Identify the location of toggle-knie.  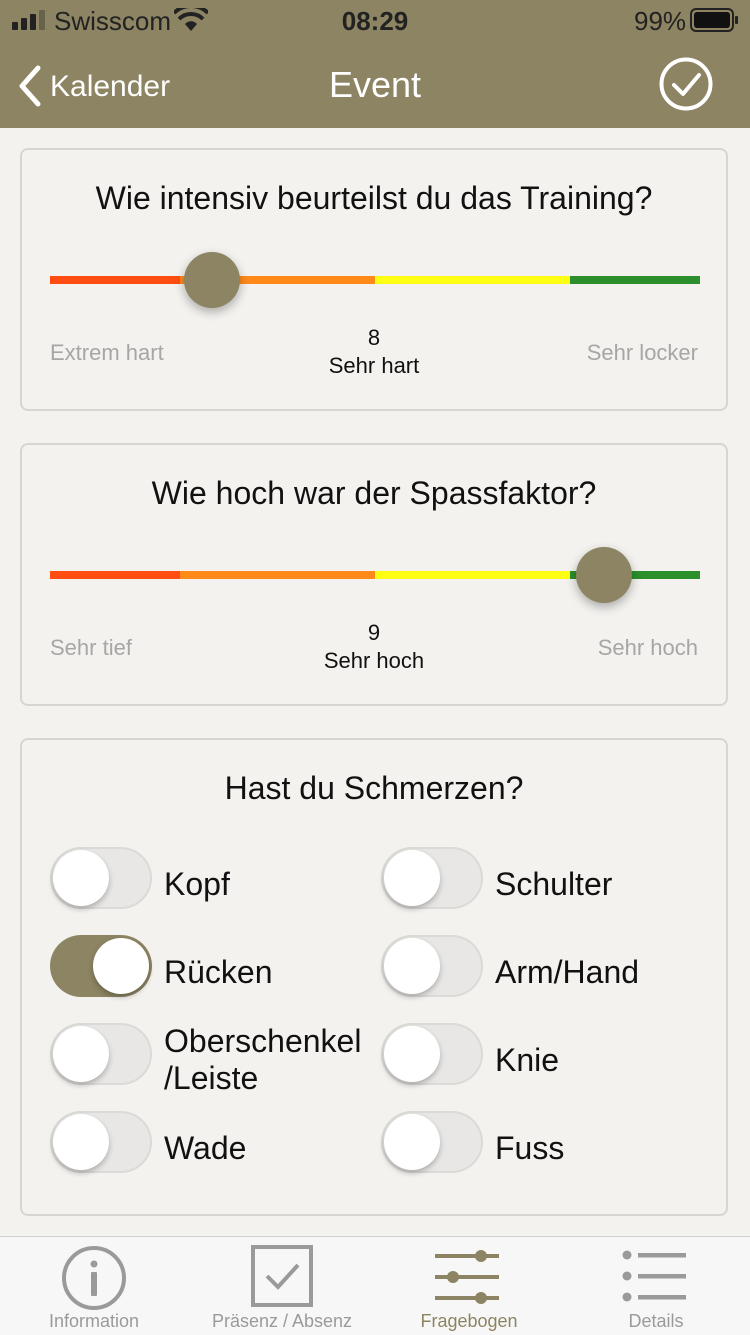
(432, 1054).